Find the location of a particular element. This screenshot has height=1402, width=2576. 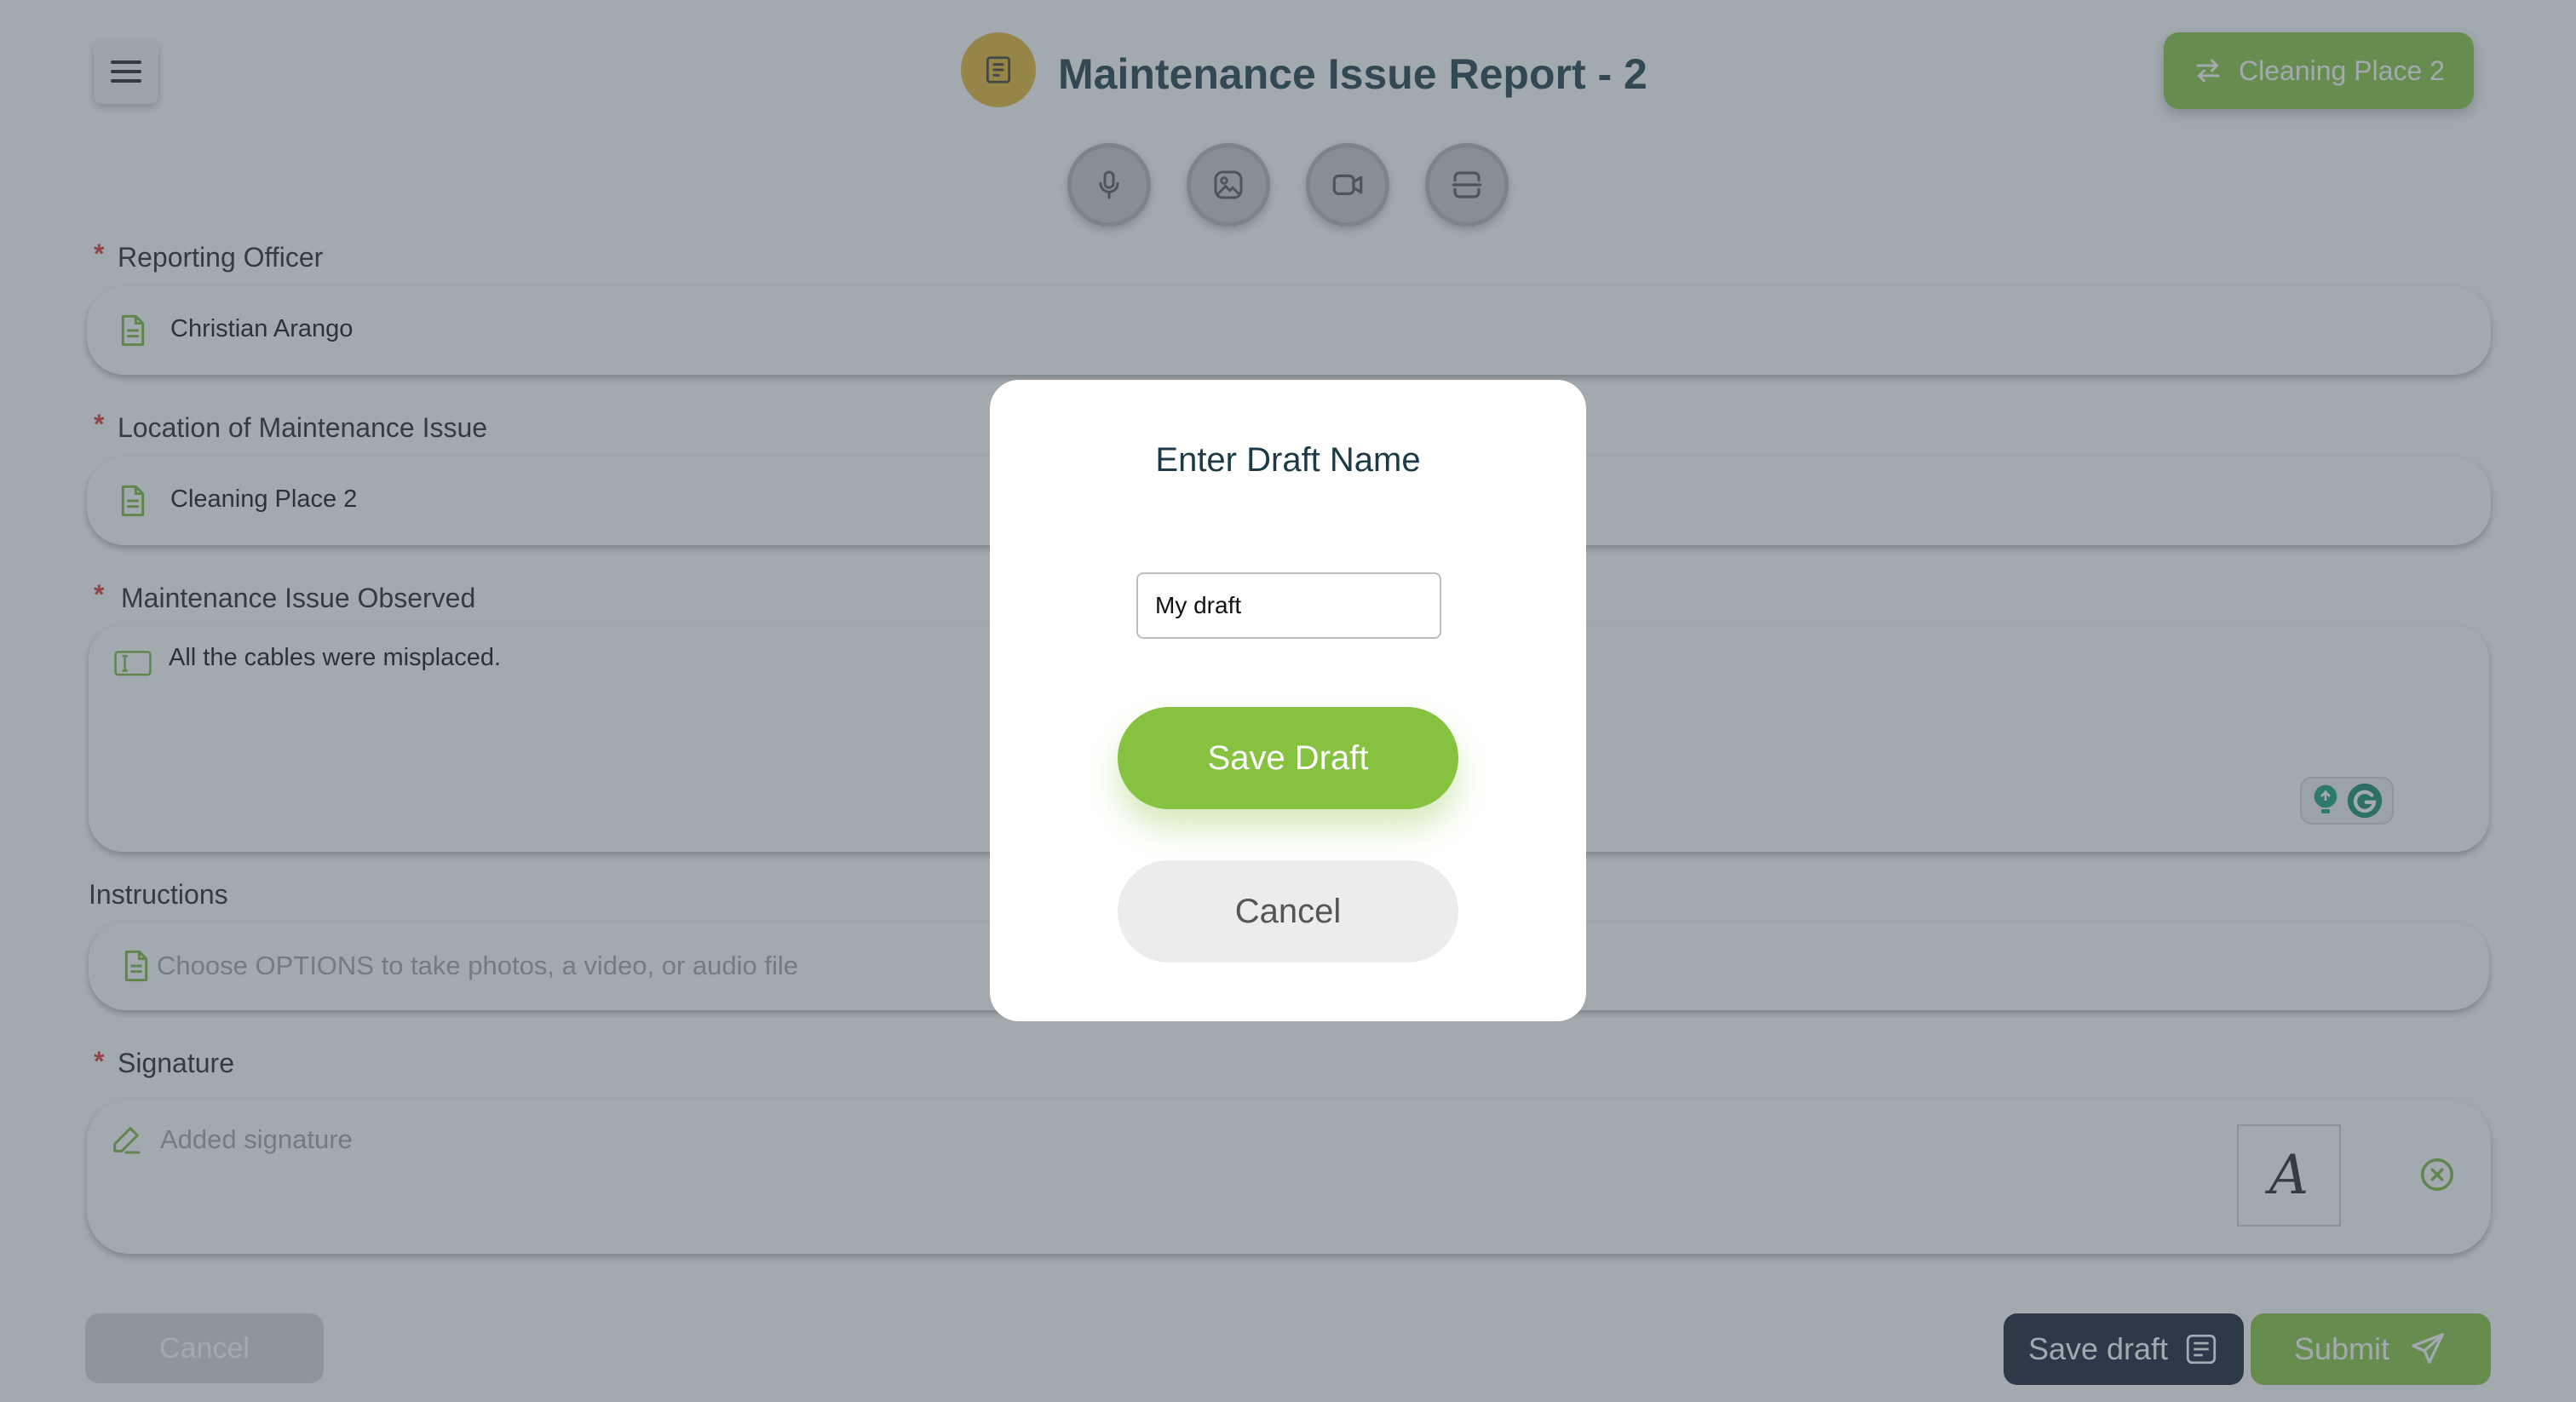

dialog-title: Enter Draft Name is located at coordinates (1288, 460).